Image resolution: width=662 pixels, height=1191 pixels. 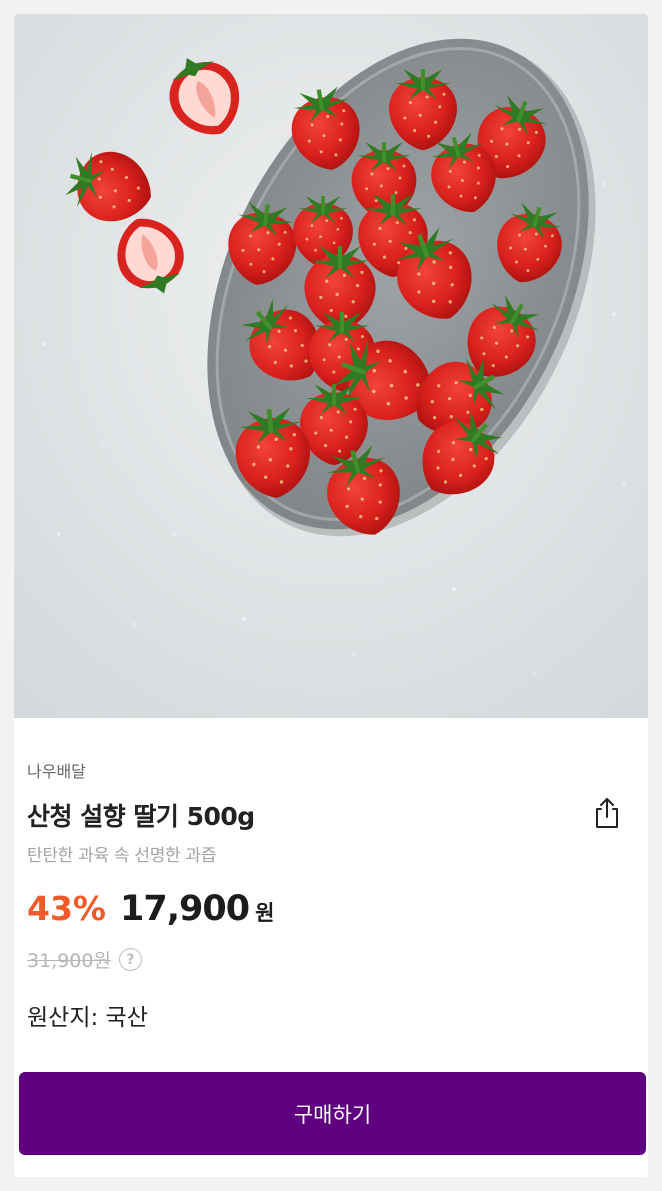 I want to click on discount-rate: 43%, so click(x=66, y=908).